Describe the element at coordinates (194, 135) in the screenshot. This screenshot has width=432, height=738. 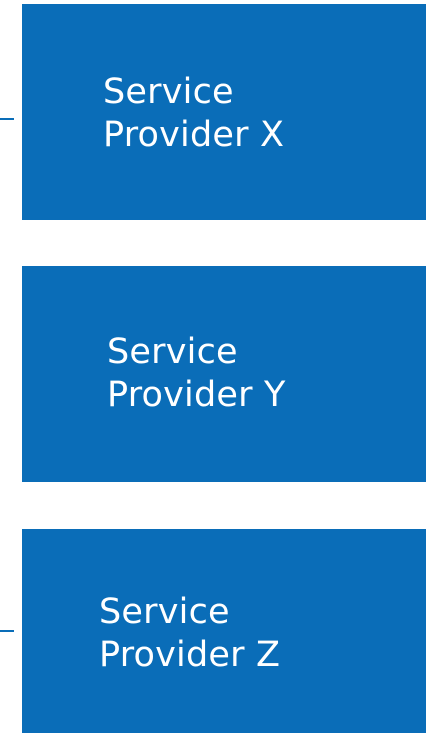
I see `service-provider-x-line2: Provider X` at that location.